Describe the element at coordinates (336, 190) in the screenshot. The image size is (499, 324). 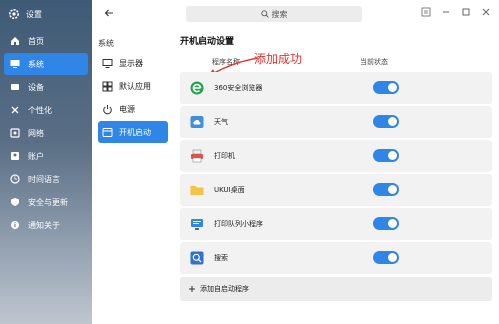
I see `startup-app-row: UKUI桌面` at that location.